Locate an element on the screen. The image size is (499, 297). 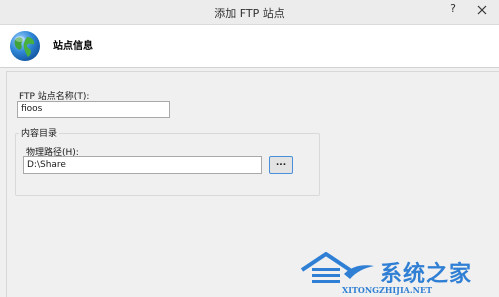
globe-icon is located at coordinates (25, 46).